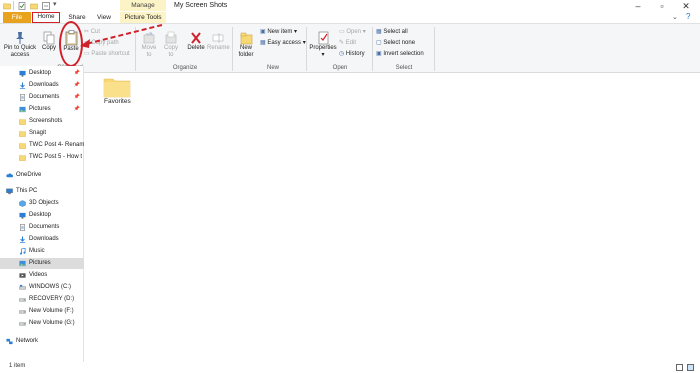 The width and height of the screenshot is (700, 373). Describe the element at coordinates (42, 157) in the screenshot. I see `sidebar-item-twc-post-5-how-t: TWC Post 5 - How t` at that location.